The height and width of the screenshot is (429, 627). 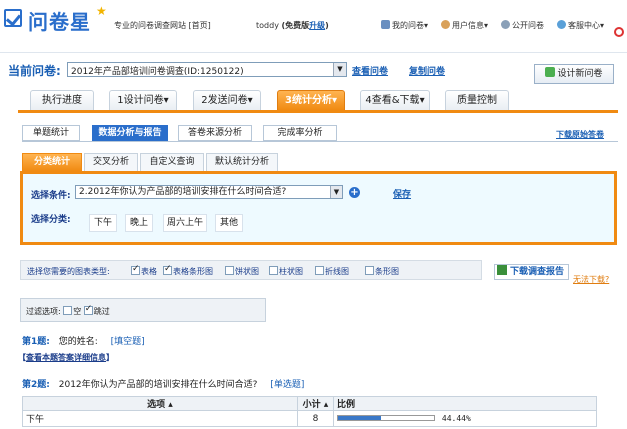 I want to click on header-divider, so click(x=313, y=52).